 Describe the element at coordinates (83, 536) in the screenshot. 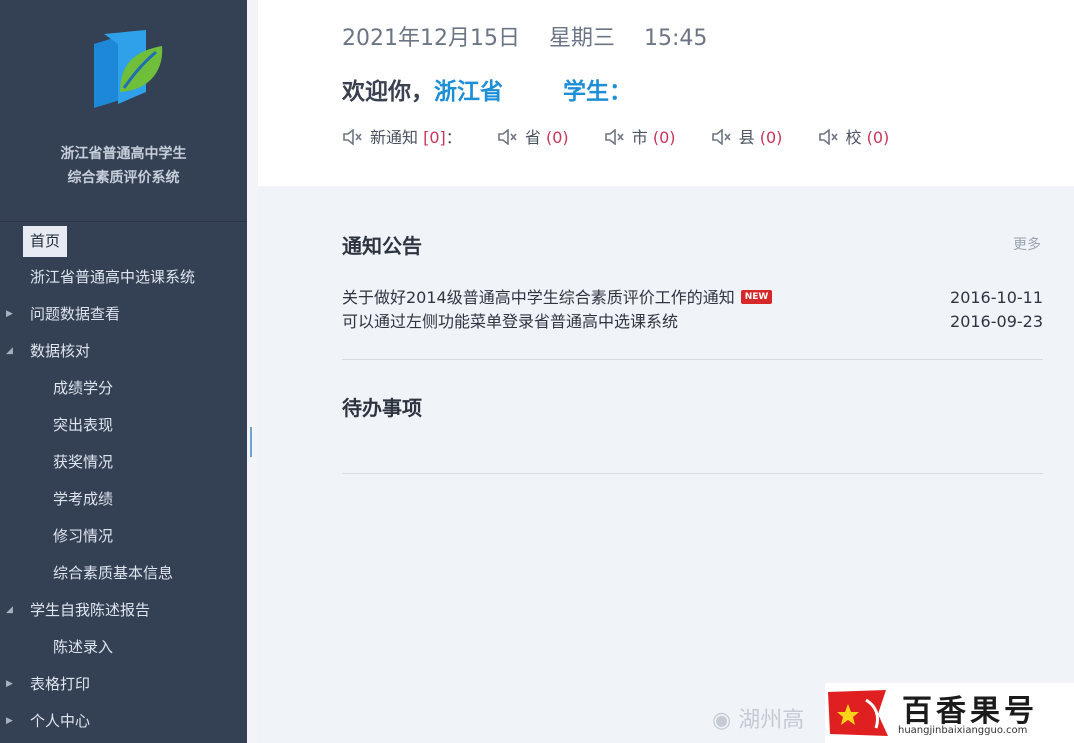

I see `nav-item-label: 修习情况` at that location.